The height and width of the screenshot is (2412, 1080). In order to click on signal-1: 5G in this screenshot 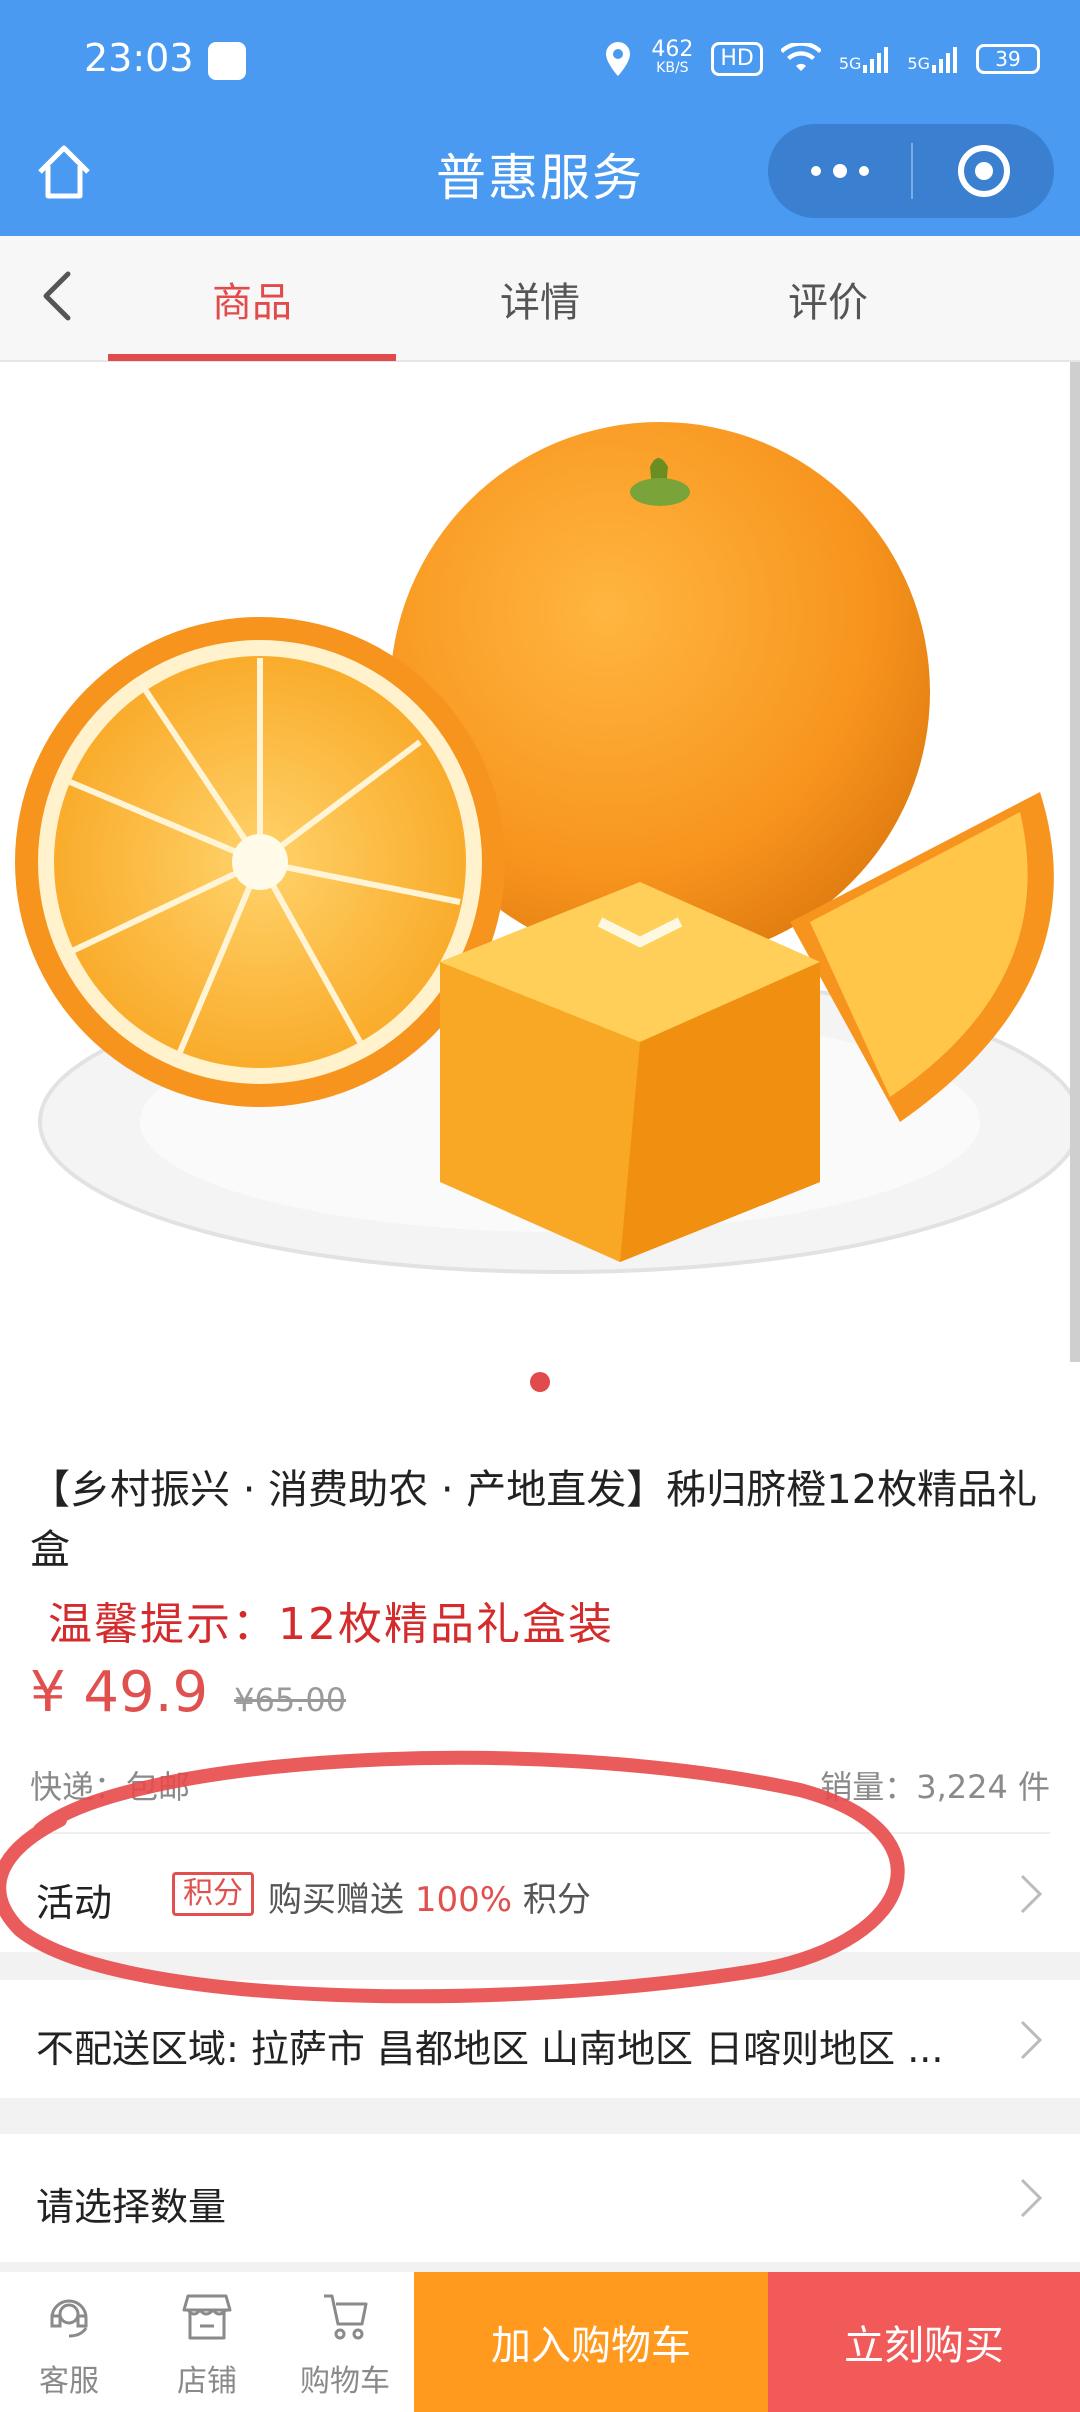, I will do `click(864, 59)`.